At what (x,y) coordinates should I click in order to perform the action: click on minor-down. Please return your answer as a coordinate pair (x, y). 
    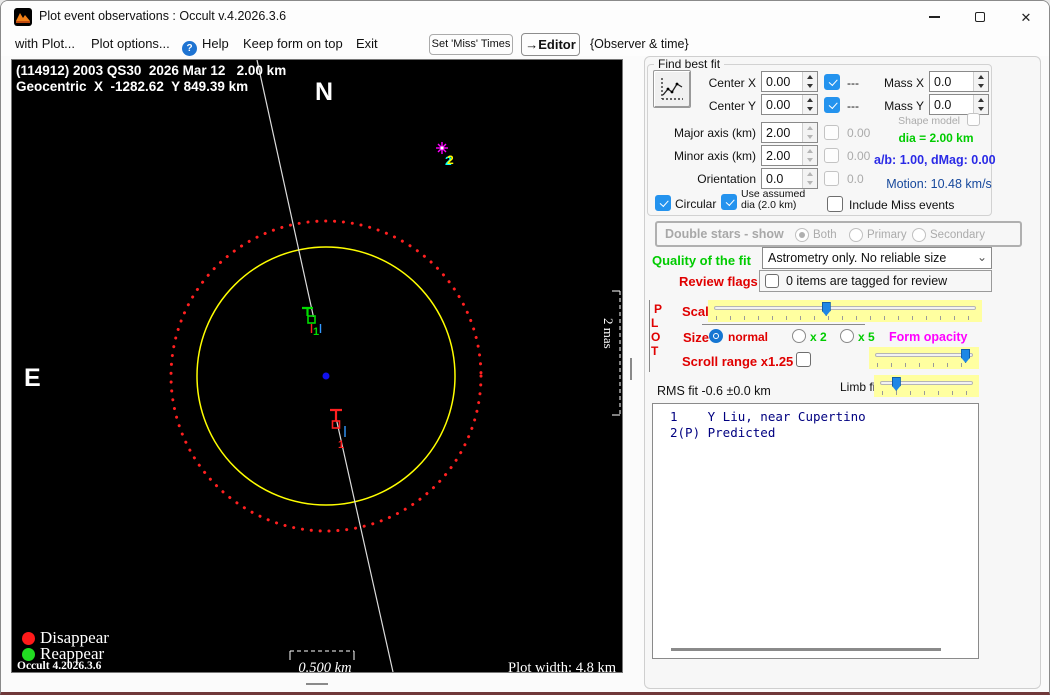
    Looking at the image, I should click on (810, 160).